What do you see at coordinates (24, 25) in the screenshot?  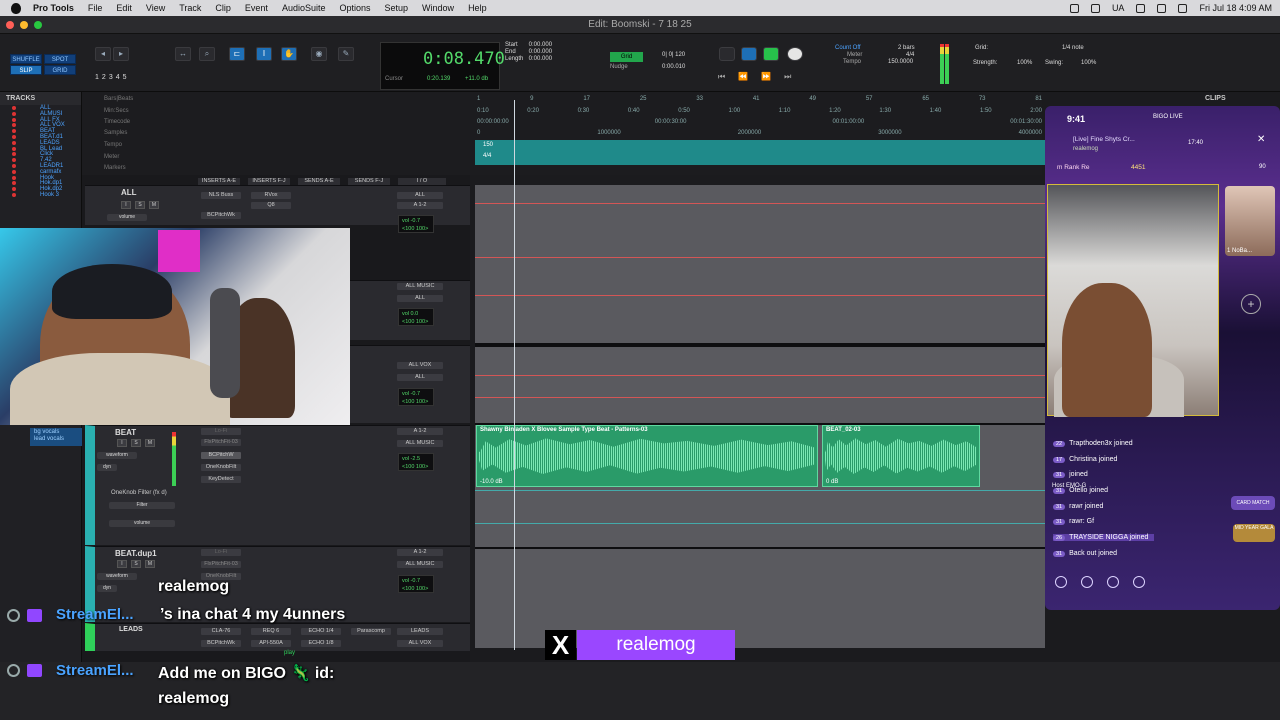 I see `minimize-window-button` at bounding box center [24, 25].